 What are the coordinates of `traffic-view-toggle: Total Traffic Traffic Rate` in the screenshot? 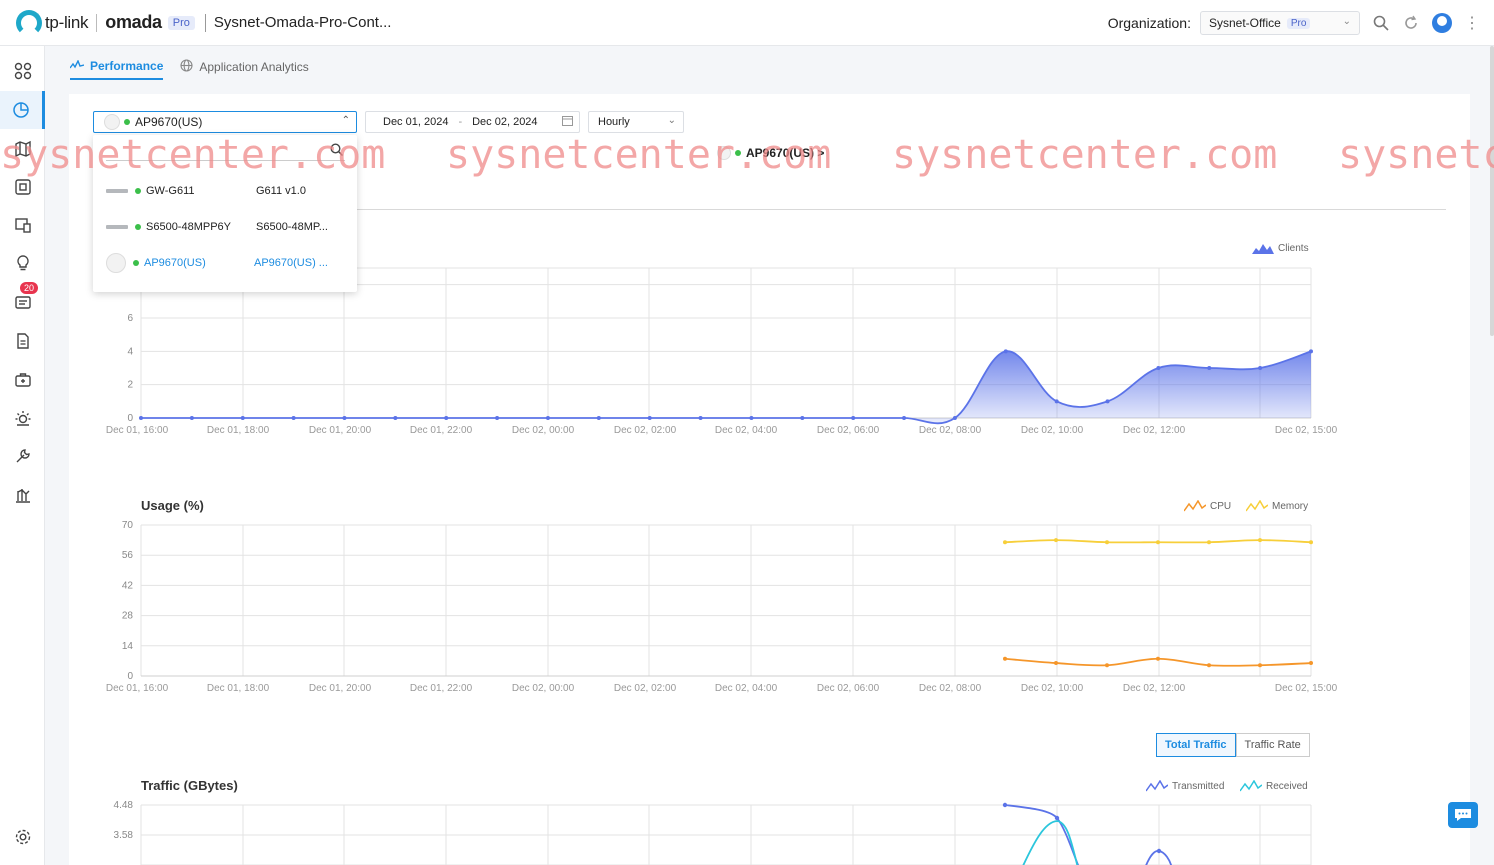 It's located at (1233, 745).